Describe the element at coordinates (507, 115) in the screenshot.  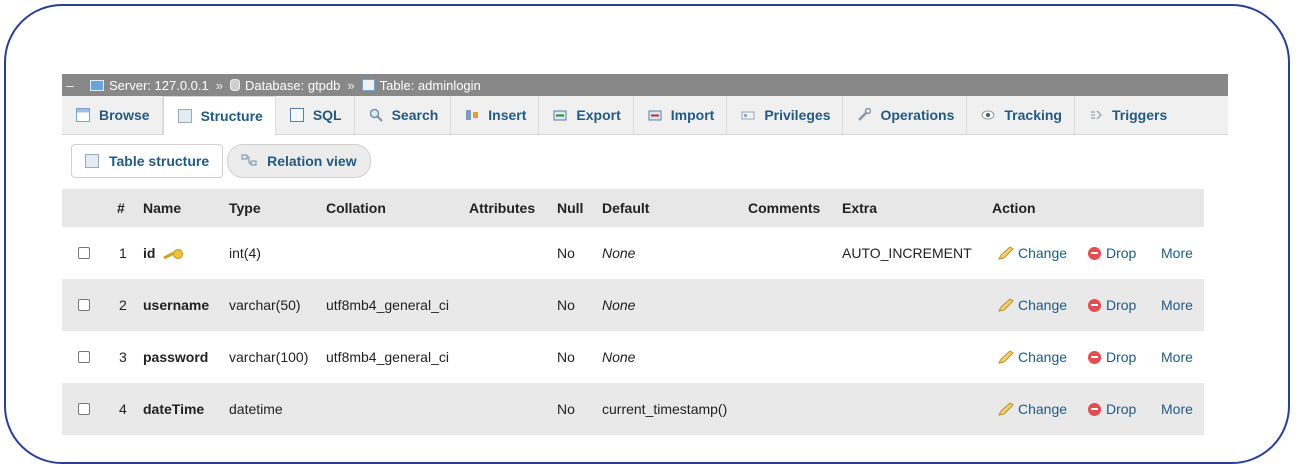
I see `tab-label: Insert` at that location.